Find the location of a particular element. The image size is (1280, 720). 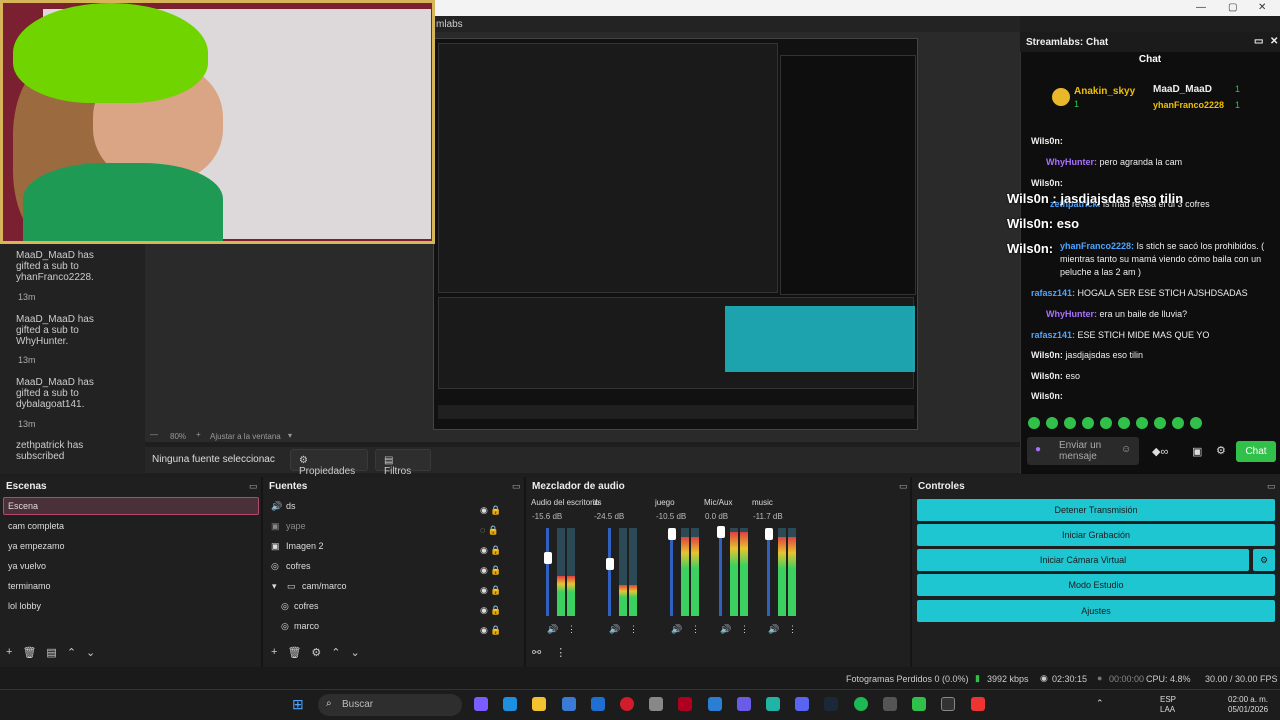

windows-start-icon: ⊞ is located at coordinates (298, 704).